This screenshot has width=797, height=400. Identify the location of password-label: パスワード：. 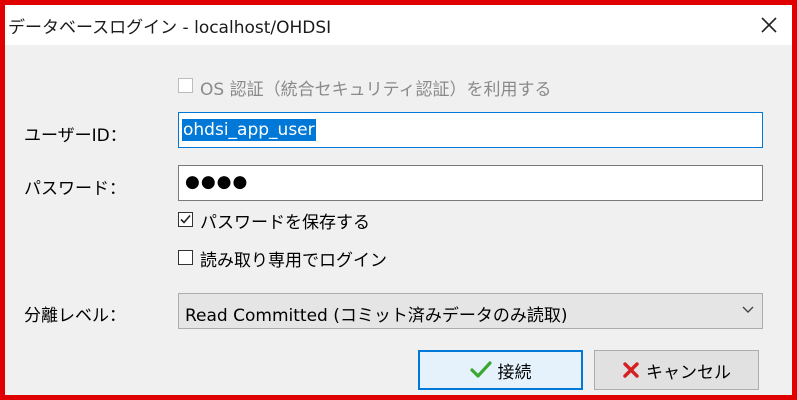
(75, 189).